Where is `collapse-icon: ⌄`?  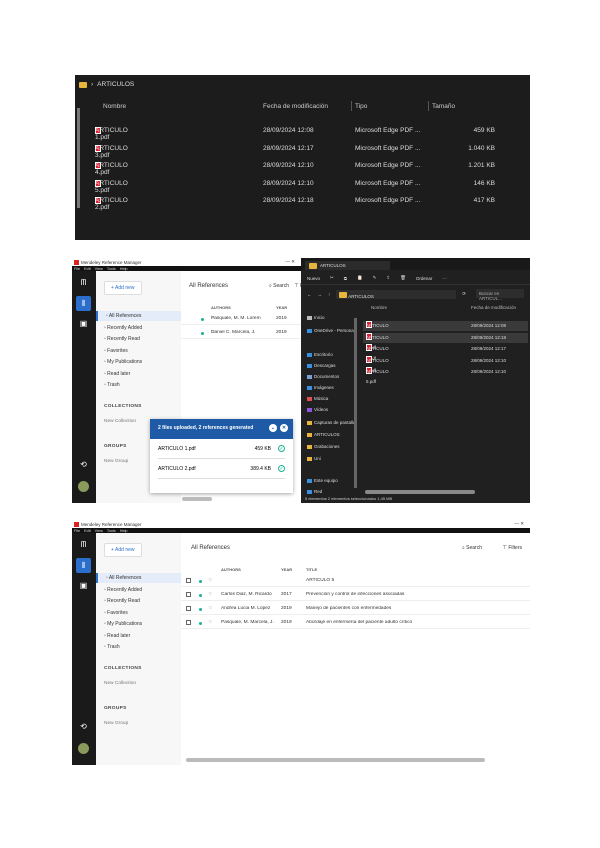 collapse-icon: ⌄ is located at coordinates (273, 428).